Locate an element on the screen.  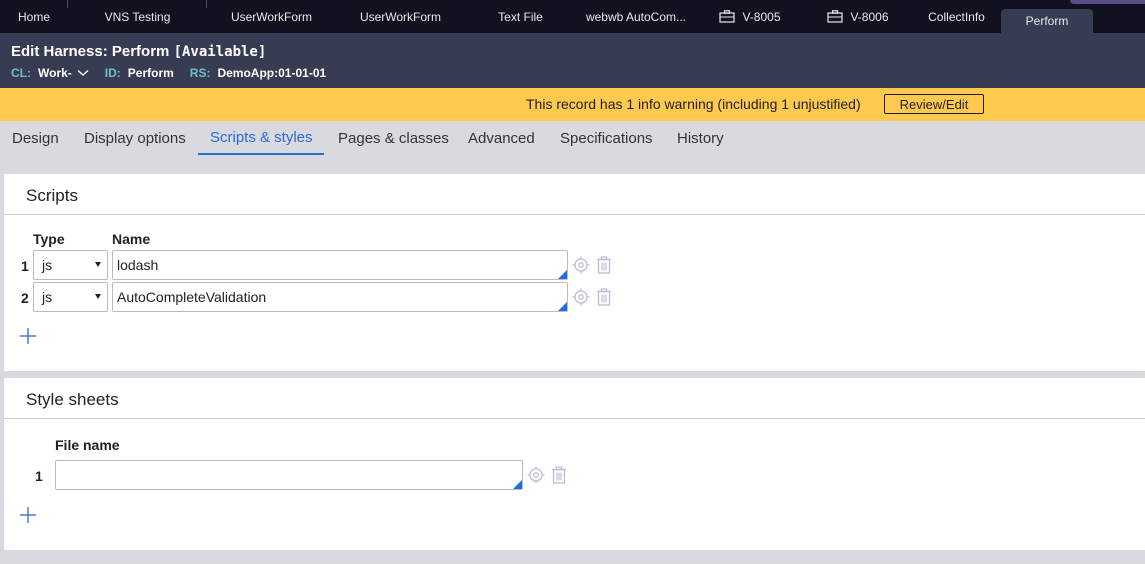
tab-userworkform-2: UserWorkForm is located at coordinates (400, 16).